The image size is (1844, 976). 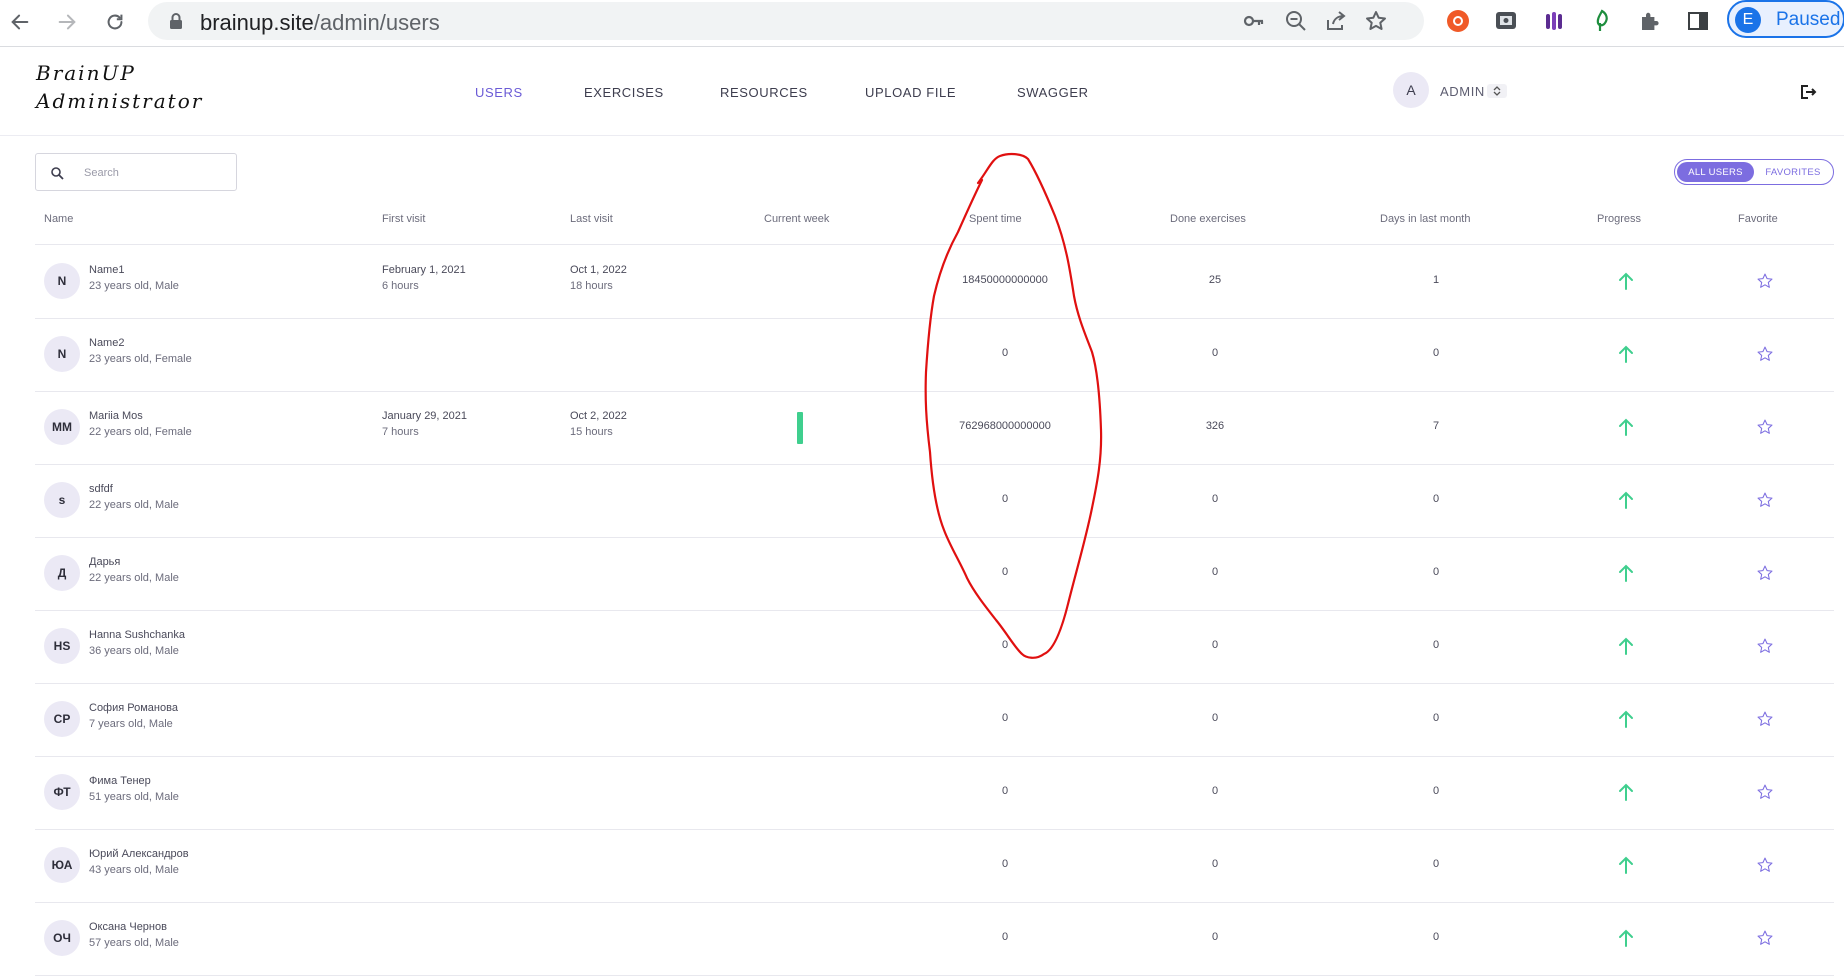 What do you see at coordinates (62, 500) in the screenshot?
I see `user-avatar: s` at bounding box center [62, 500].